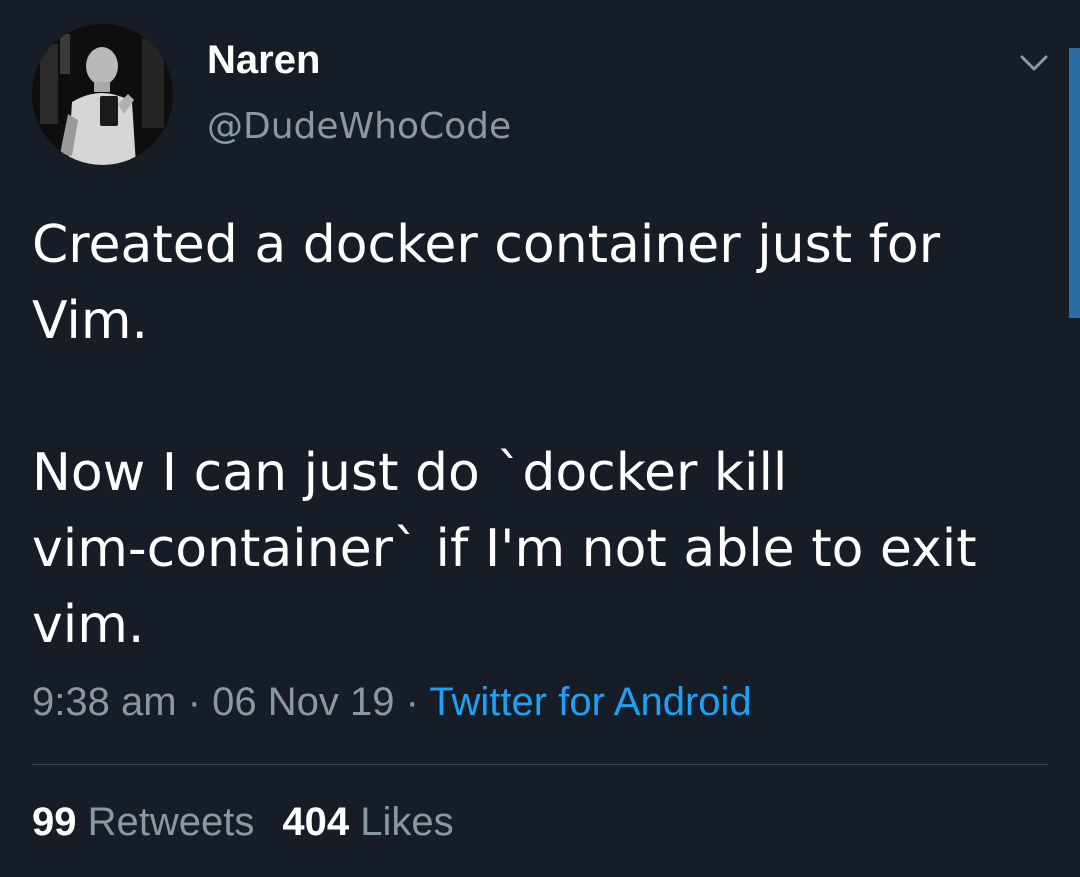 Image resolution: width=1080 pixels, height=877 pixels. I want to click on retweets-label: Retweets, so click(171, 822).